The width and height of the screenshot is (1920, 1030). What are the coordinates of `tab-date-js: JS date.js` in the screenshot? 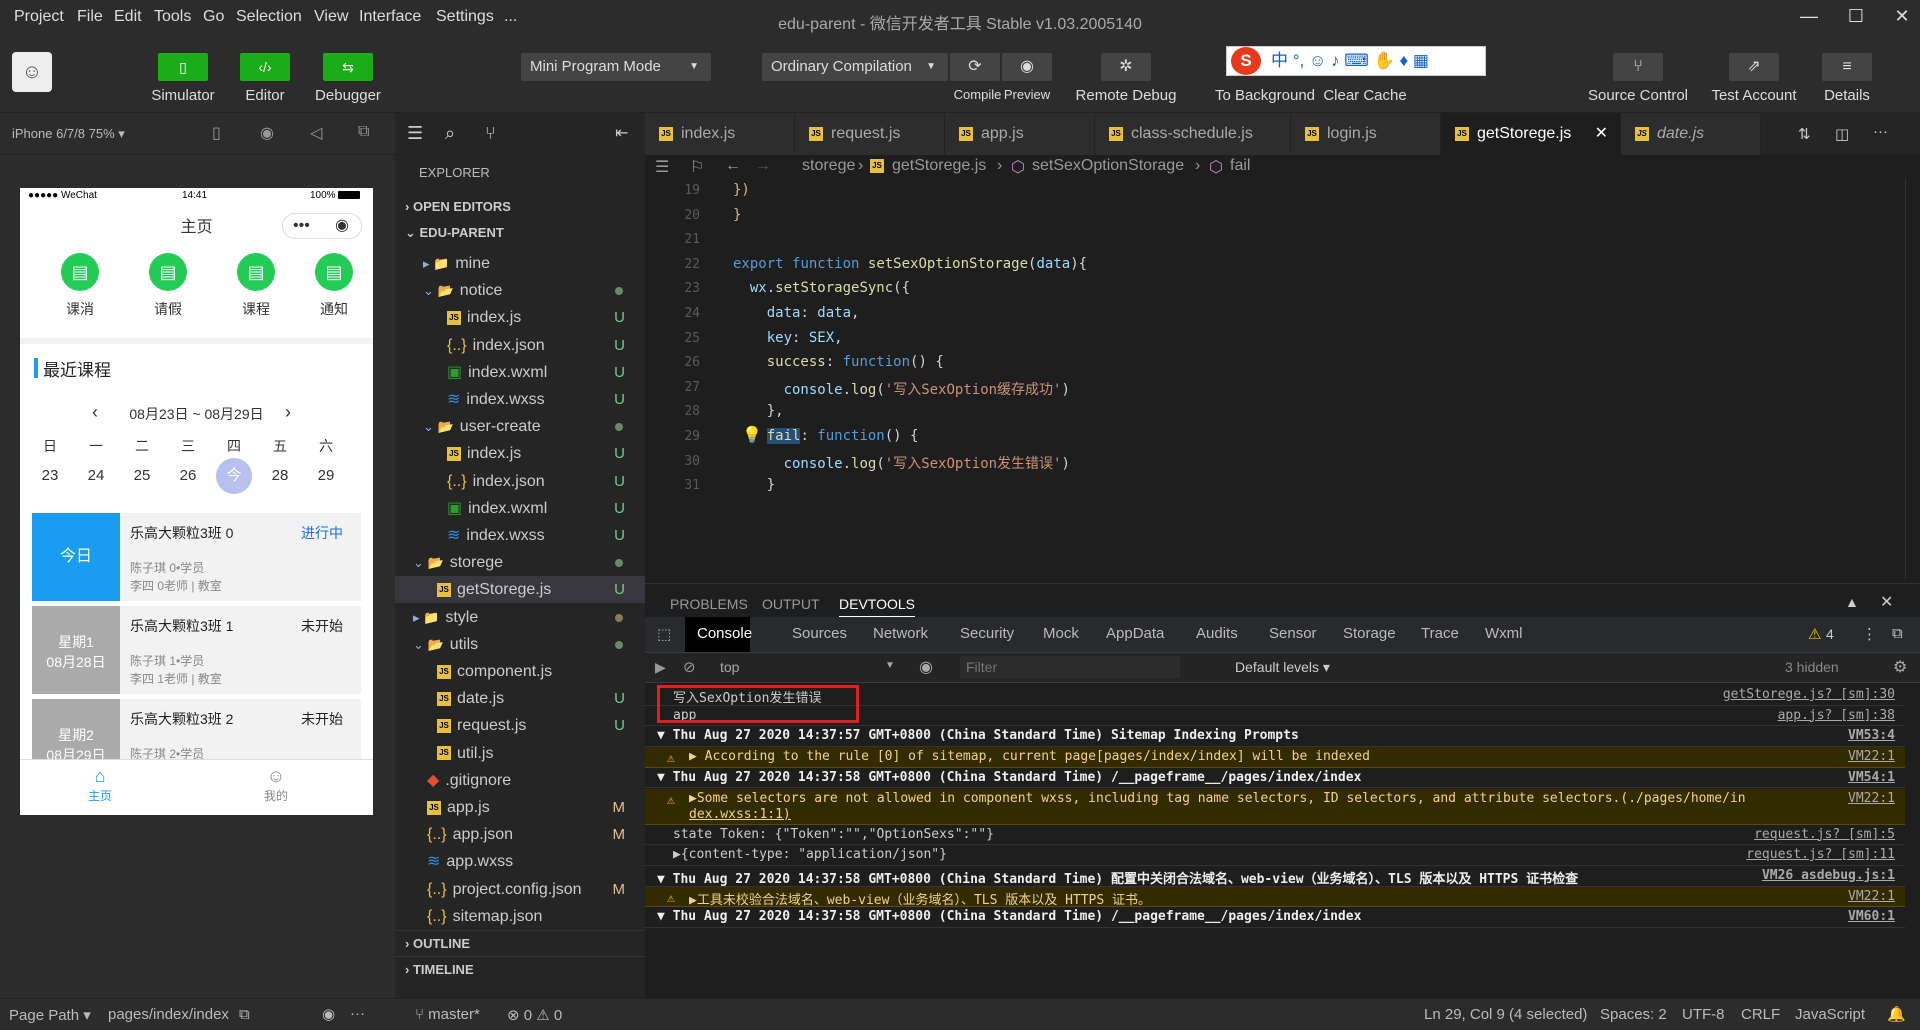 It's located at (1691, 134).